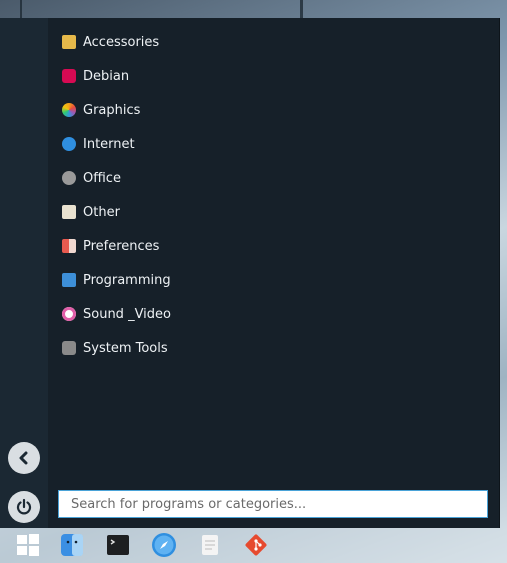 This screenshot has width=507, height=563. I want to click on category-debian: Debian, so click(95, 76).